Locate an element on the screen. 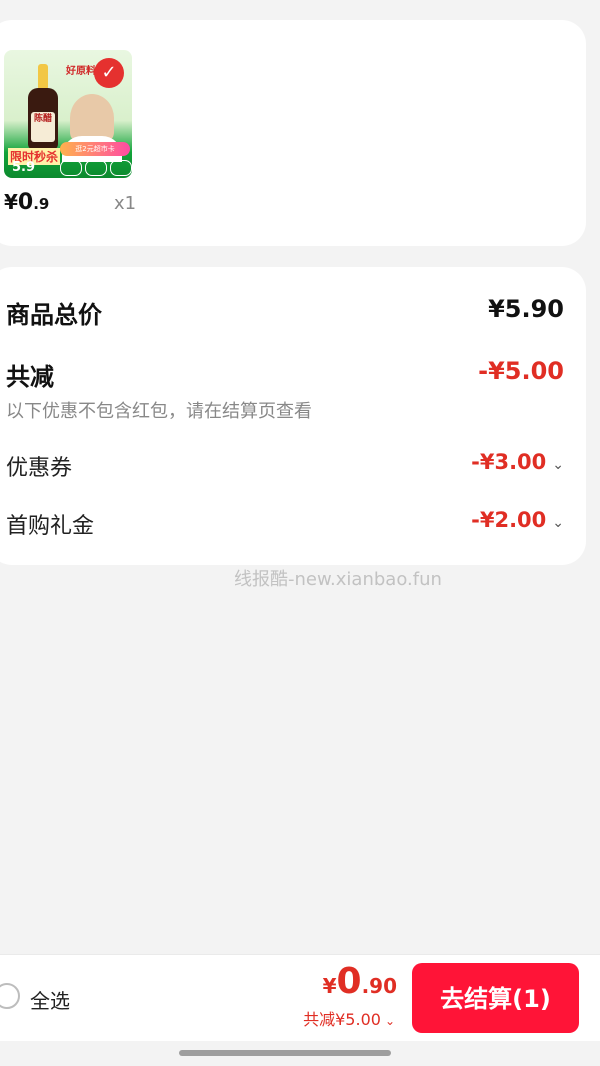  select-all-label: 全选 is located at coordinates (50, 999).